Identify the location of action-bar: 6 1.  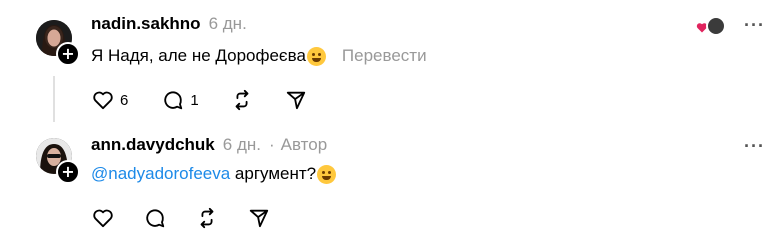
(209, 100).